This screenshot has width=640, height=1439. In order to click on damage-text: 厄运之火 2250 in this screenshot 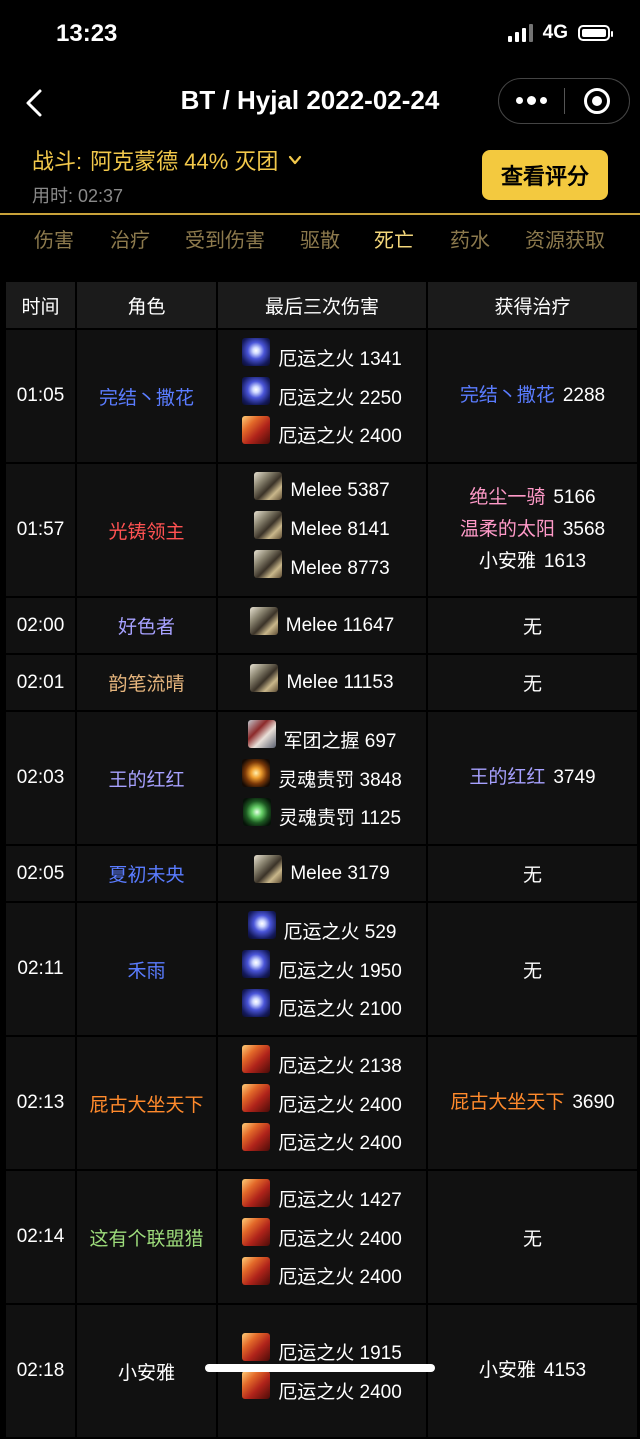, I will do `click(340, 398)`.